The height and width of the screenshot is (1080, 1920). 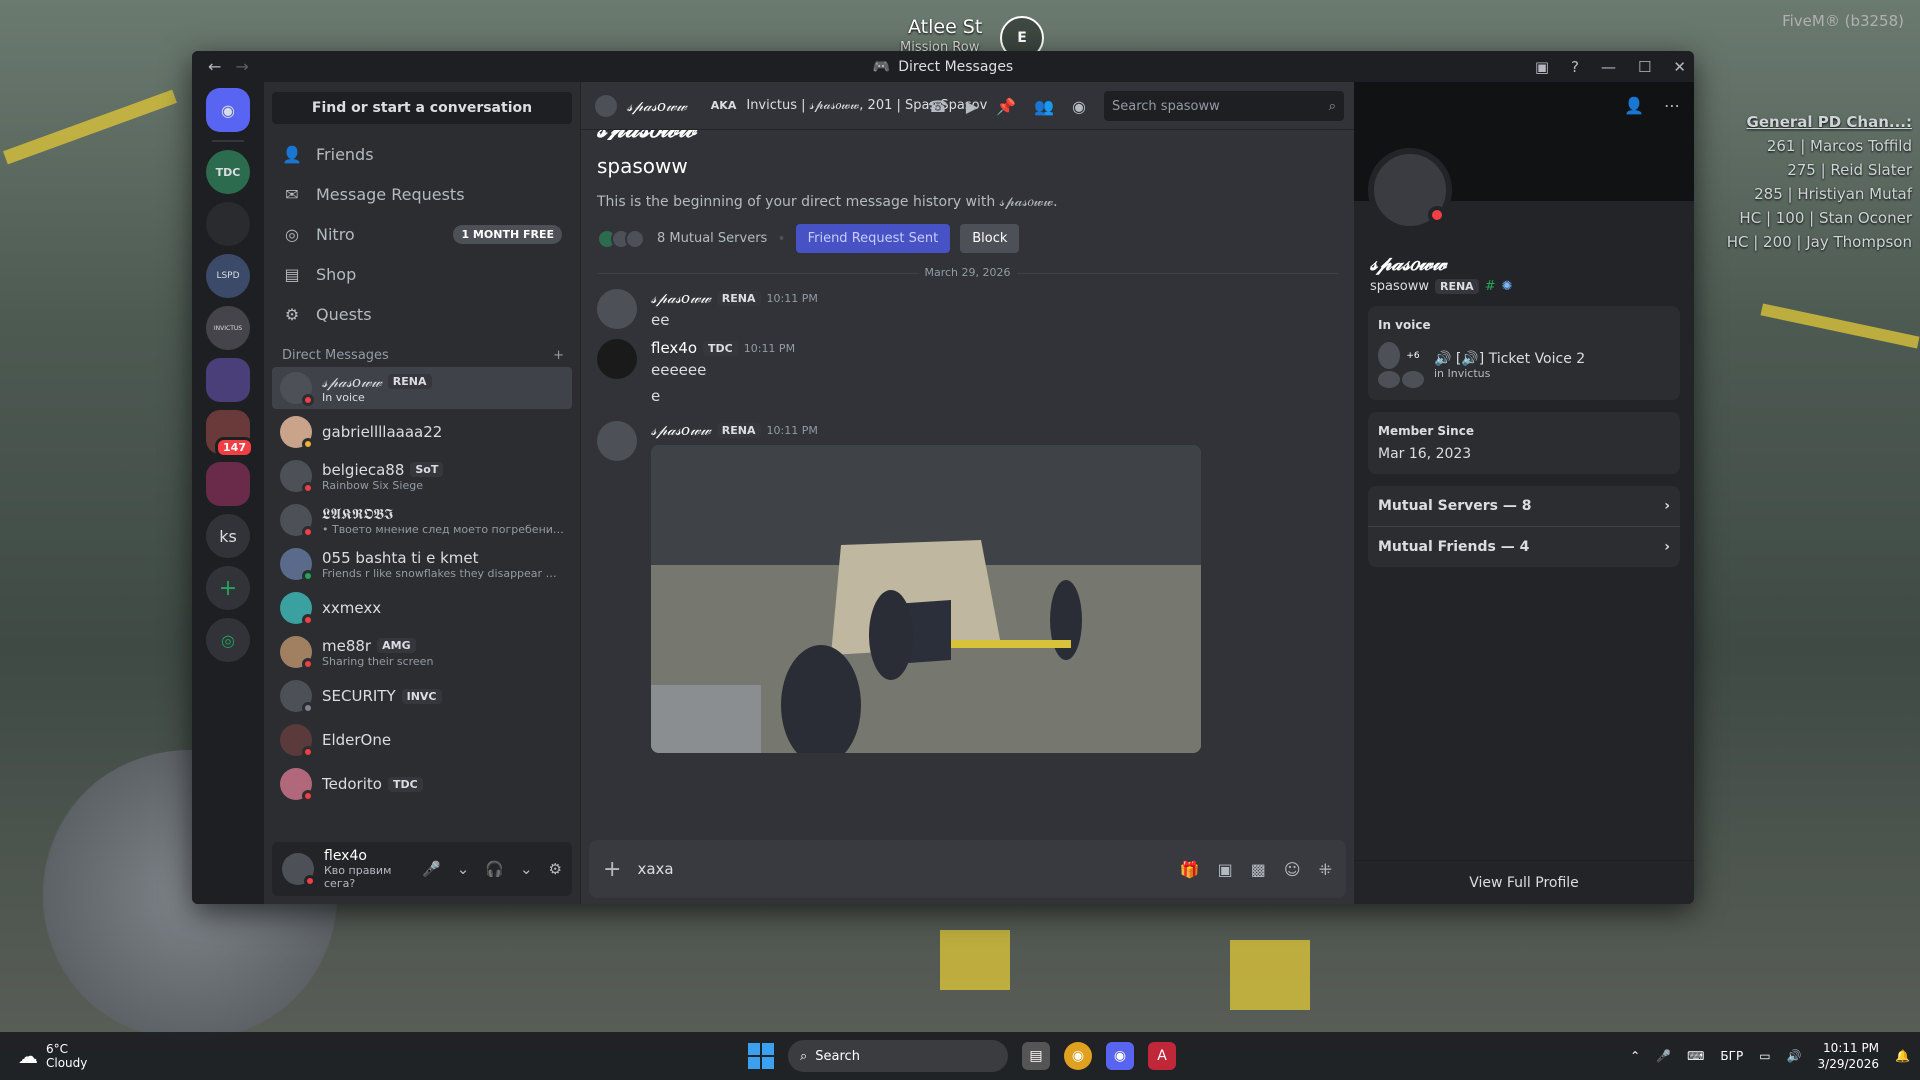 I want to click on language-indicator: БГР, so click(x=1731, y=1056).